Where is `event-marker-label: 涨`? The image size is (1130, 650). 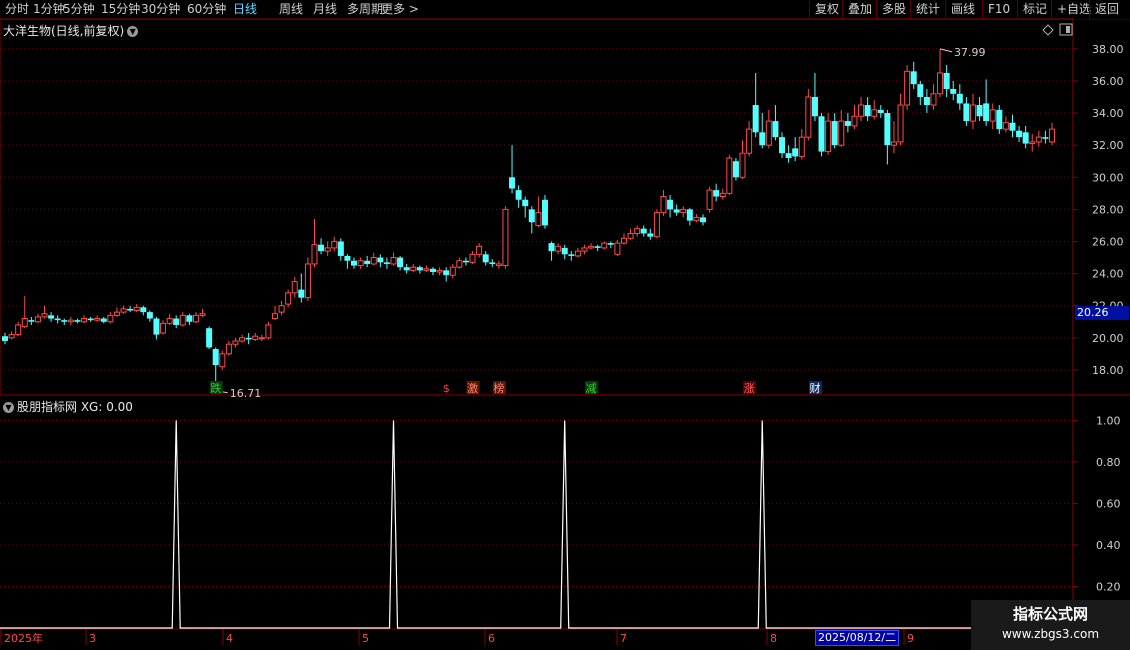
event-marker-label: 涨 is located at coordinates (749, 388).